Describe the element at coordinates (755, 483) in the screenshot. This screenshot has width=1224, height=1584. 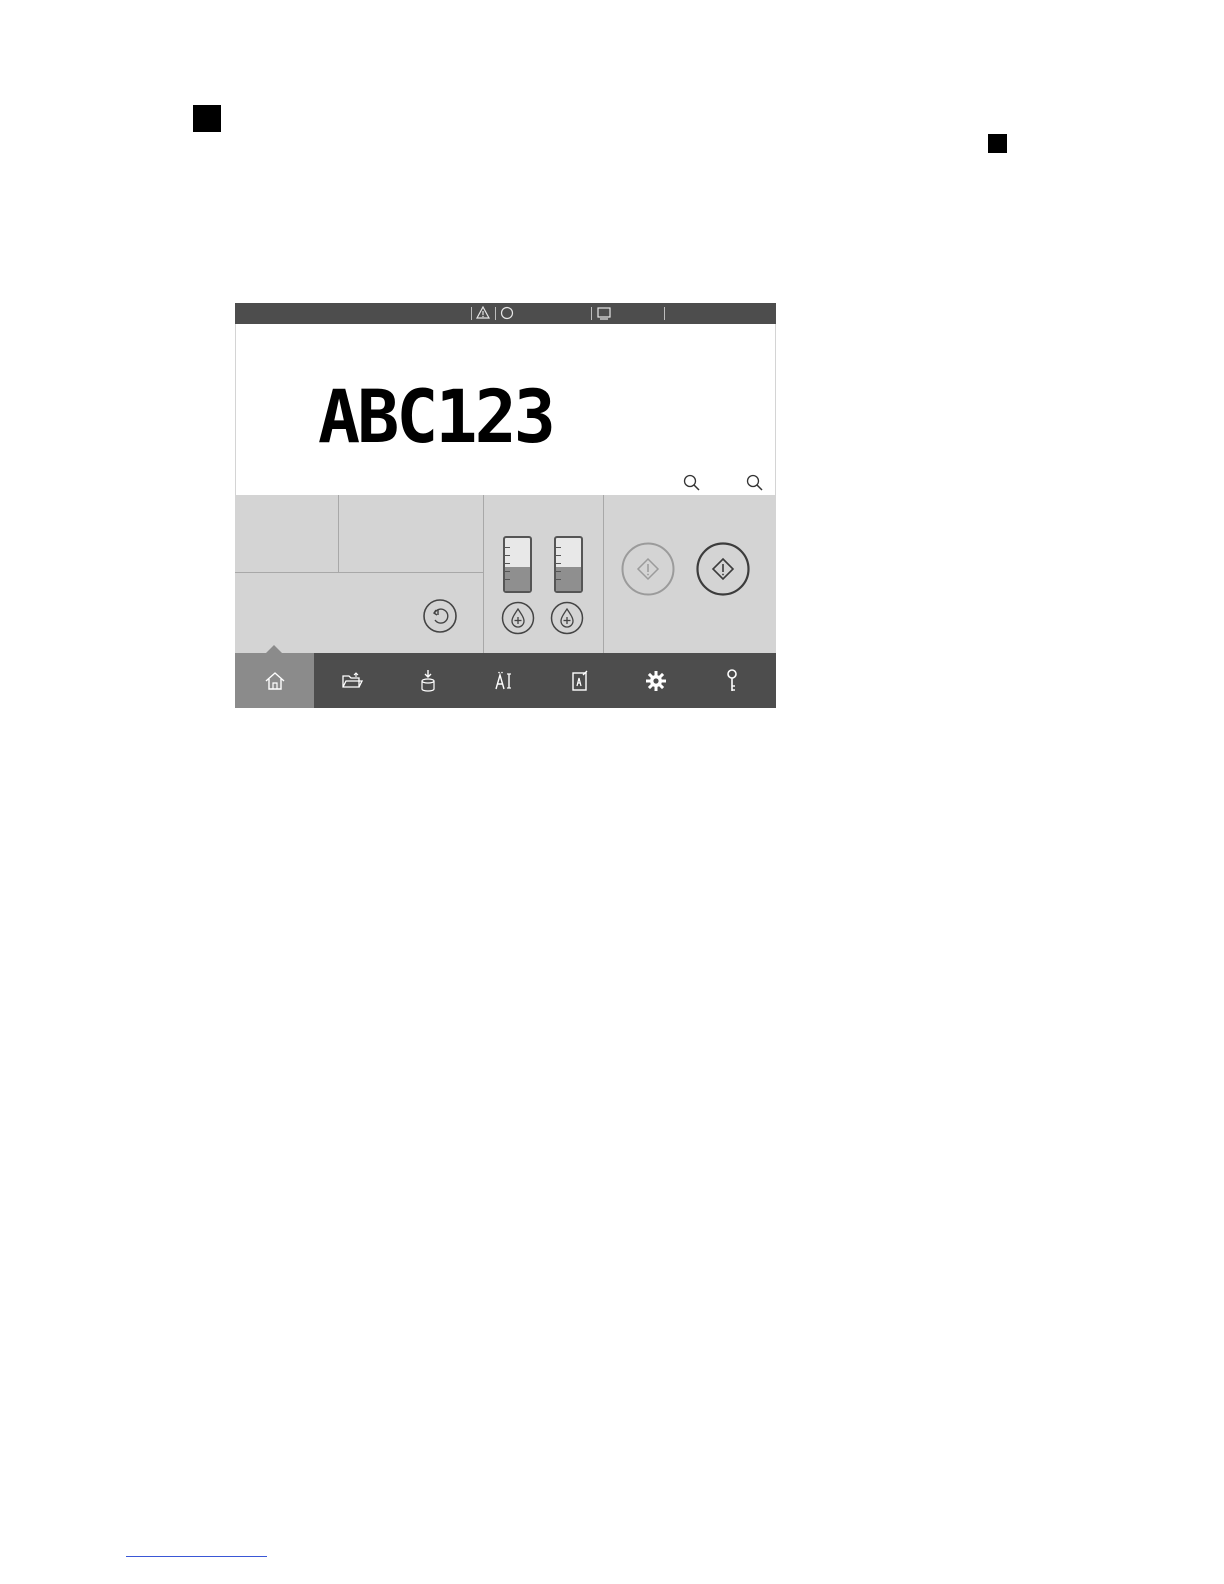
I see `zoom-in-icon` at that location.